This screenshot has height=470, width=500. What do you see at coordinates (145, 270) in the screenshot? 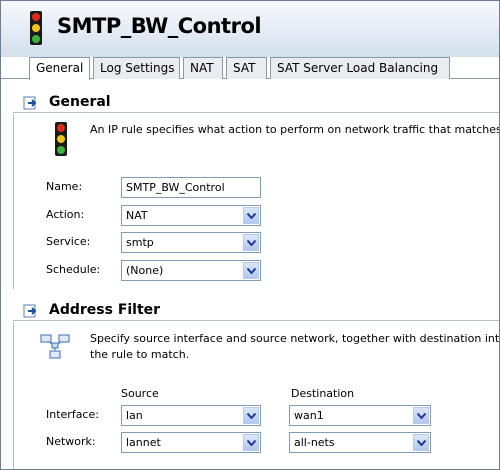
I see `schedule-value: (None)` at bounding box center [145, 270].